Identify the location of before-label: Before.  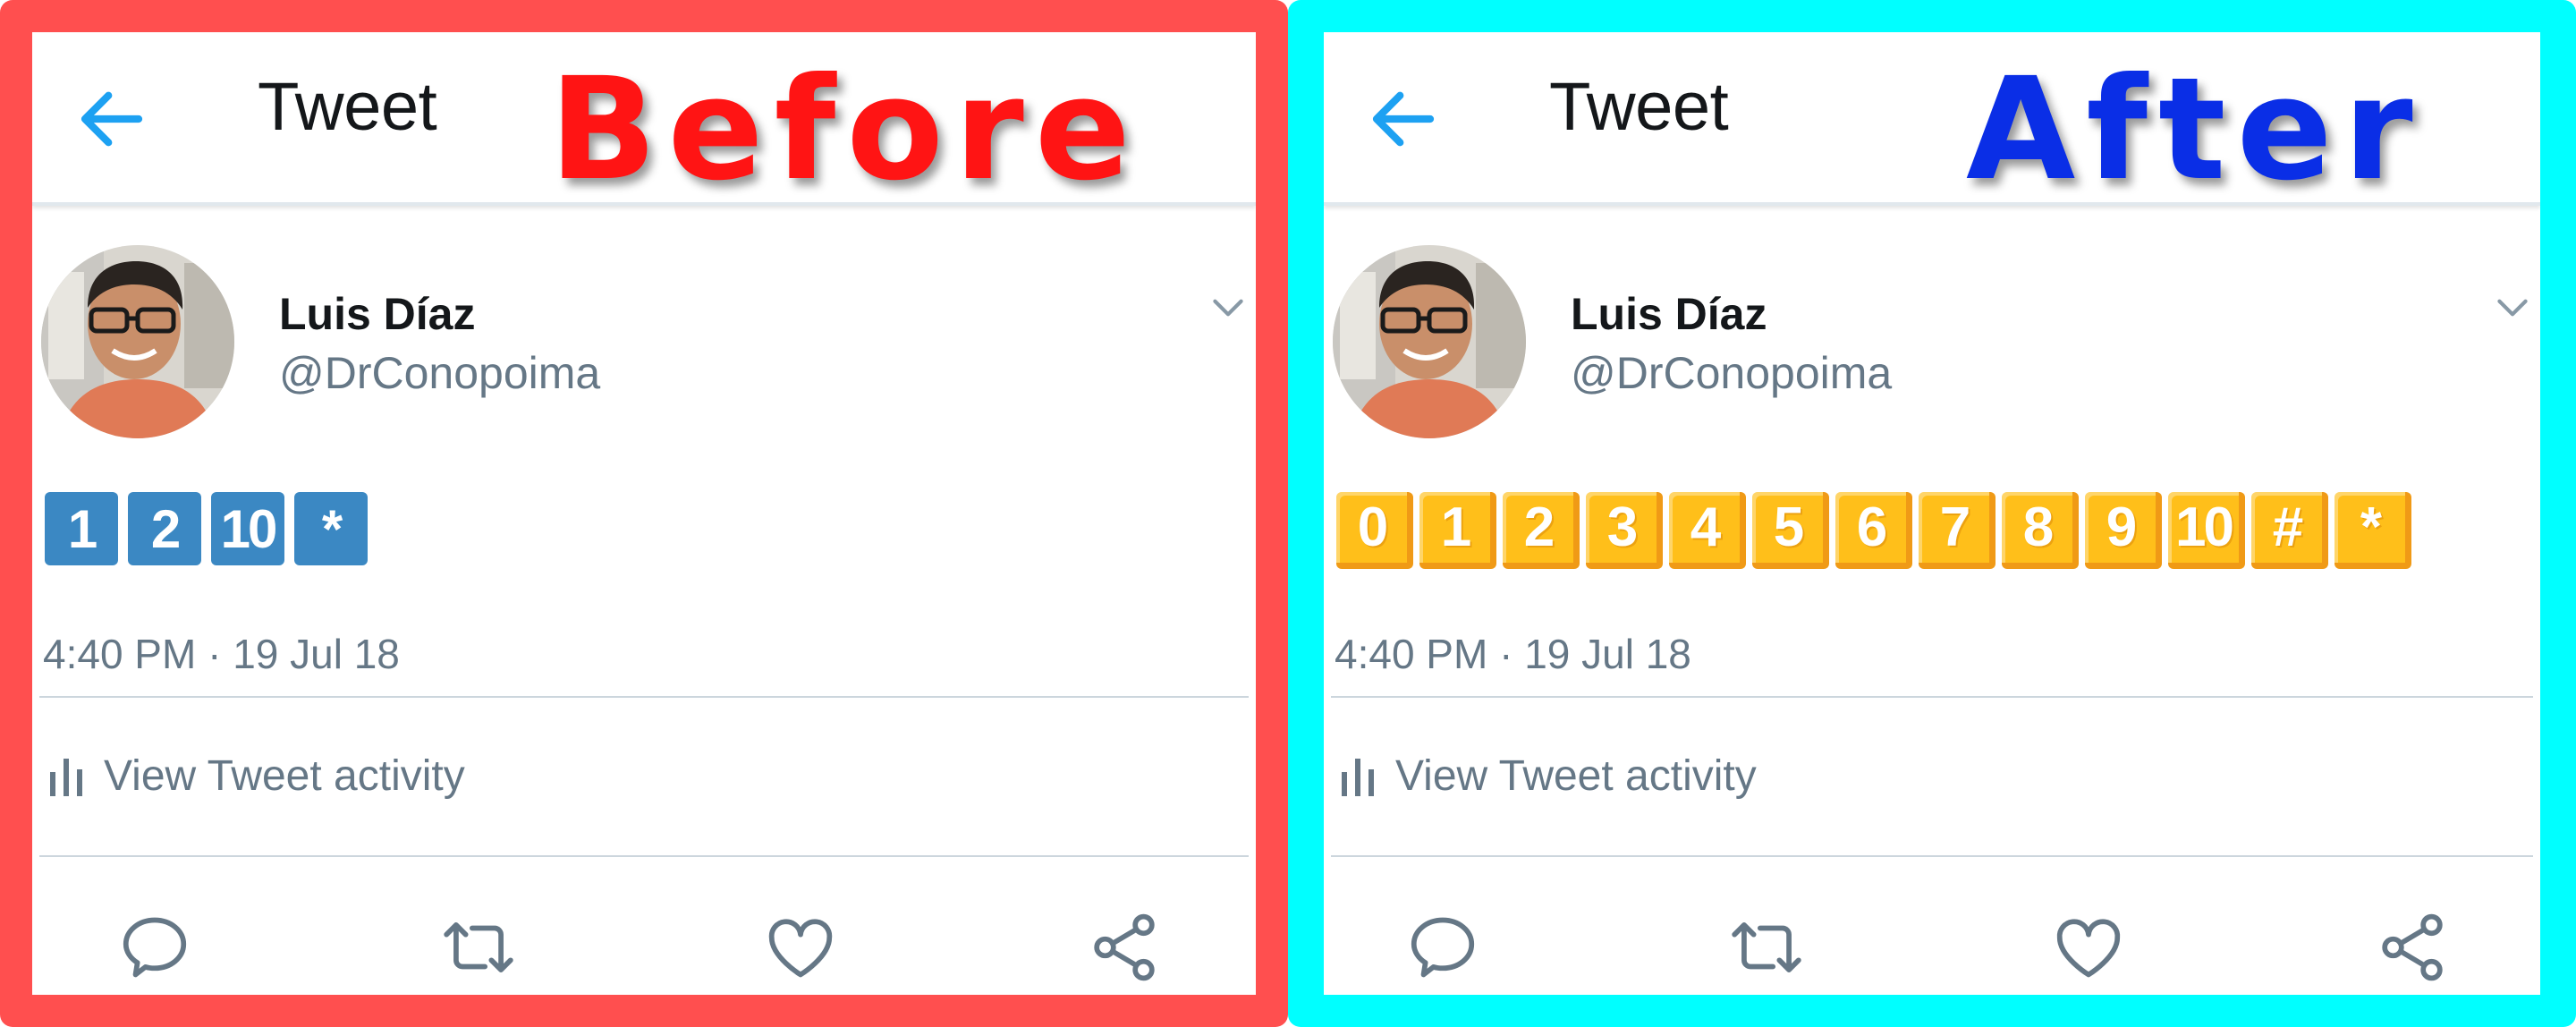
(845, 129).